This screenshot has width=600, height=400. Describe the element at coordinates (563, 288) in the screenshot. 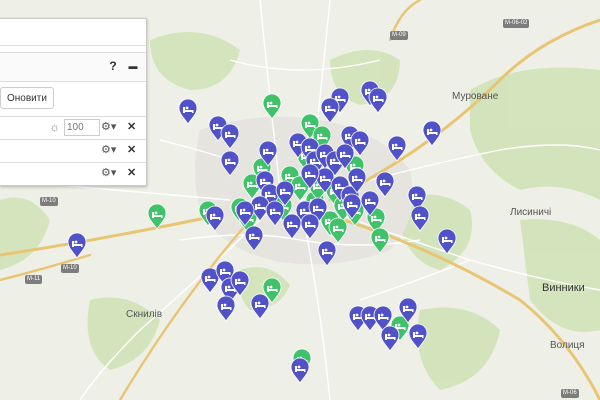

I see `place-label-vynnyky: Винники` at that location.